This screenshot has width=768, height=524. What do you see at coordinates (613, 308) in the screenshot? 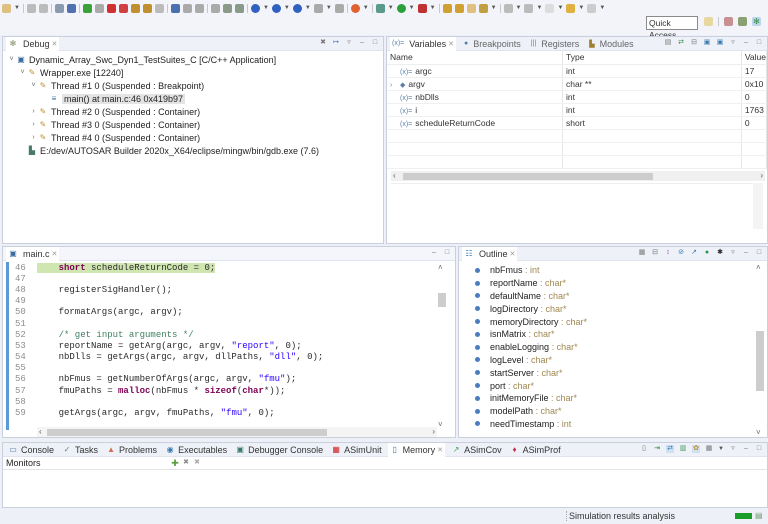
I see `outline-item: logDirectory : char*` at bounding box center [613, 308].